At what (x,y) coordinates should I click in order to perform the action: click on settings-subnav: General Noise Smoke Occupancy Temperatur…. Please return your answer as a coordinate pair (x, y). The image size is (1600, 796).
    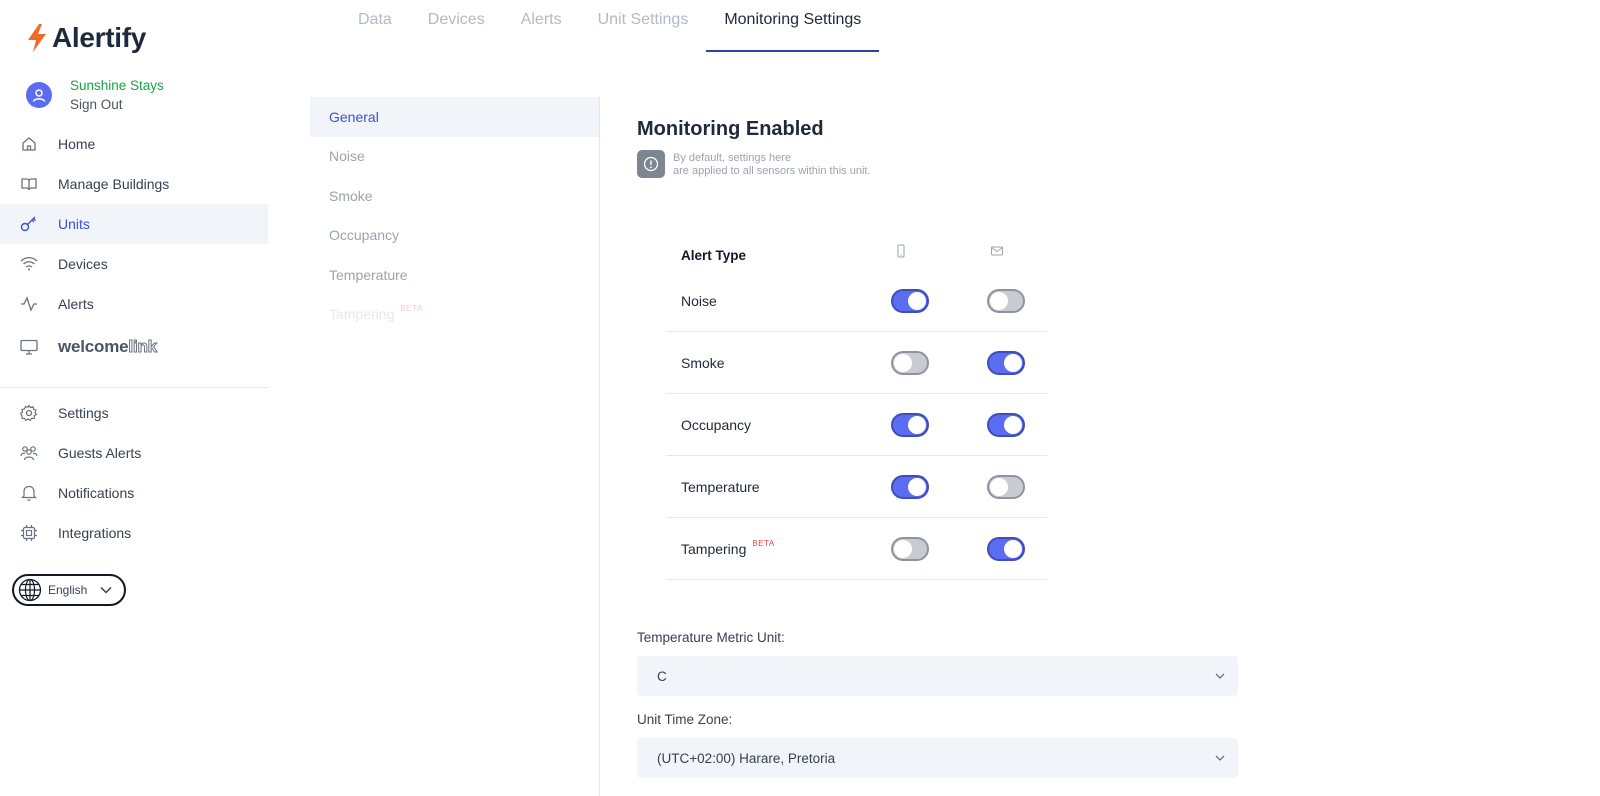
    Looking at the image, I should click on (455, 215).